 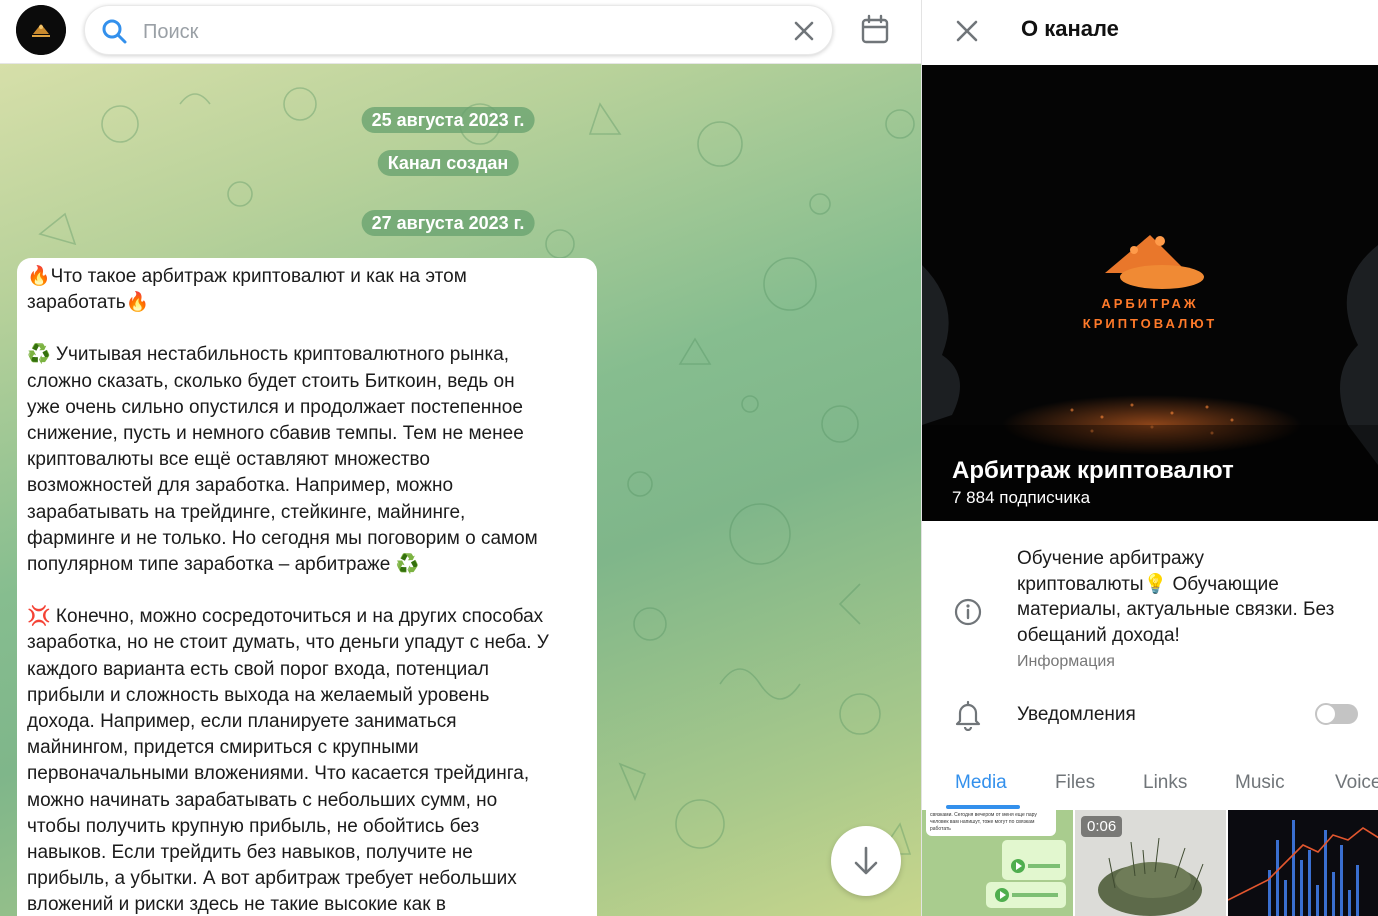 I want to click on active-tab-indicator, so click(x=983, y=807).